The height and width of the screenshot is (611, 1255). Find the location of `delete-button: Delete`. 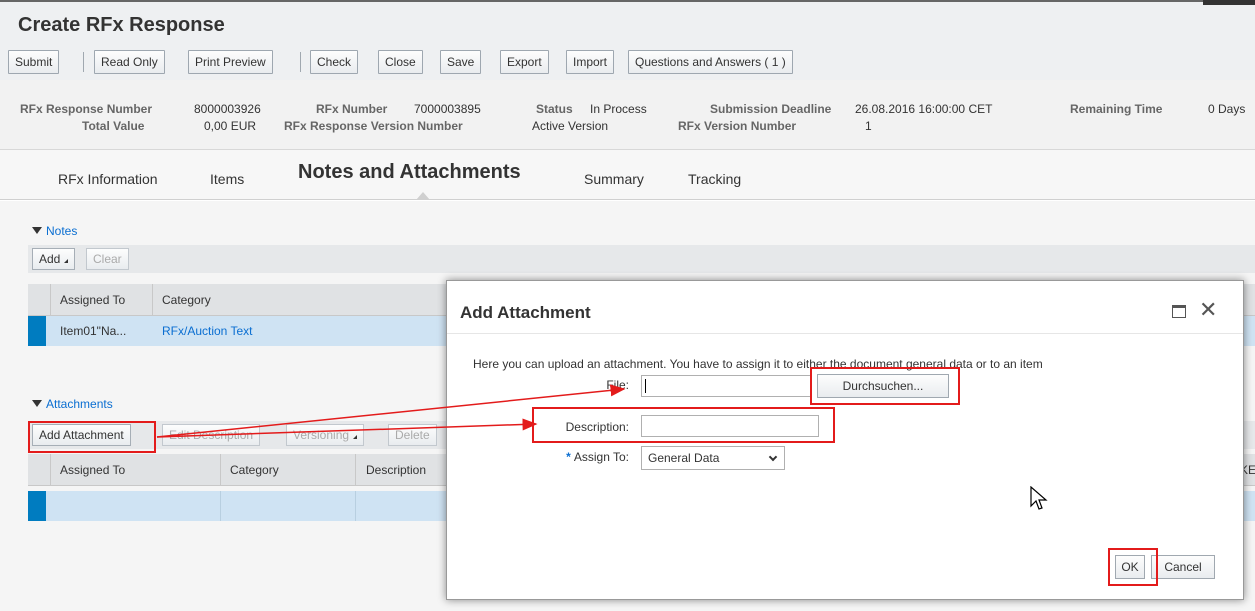

delete-button: Delete is located at coordinates (412, 435).